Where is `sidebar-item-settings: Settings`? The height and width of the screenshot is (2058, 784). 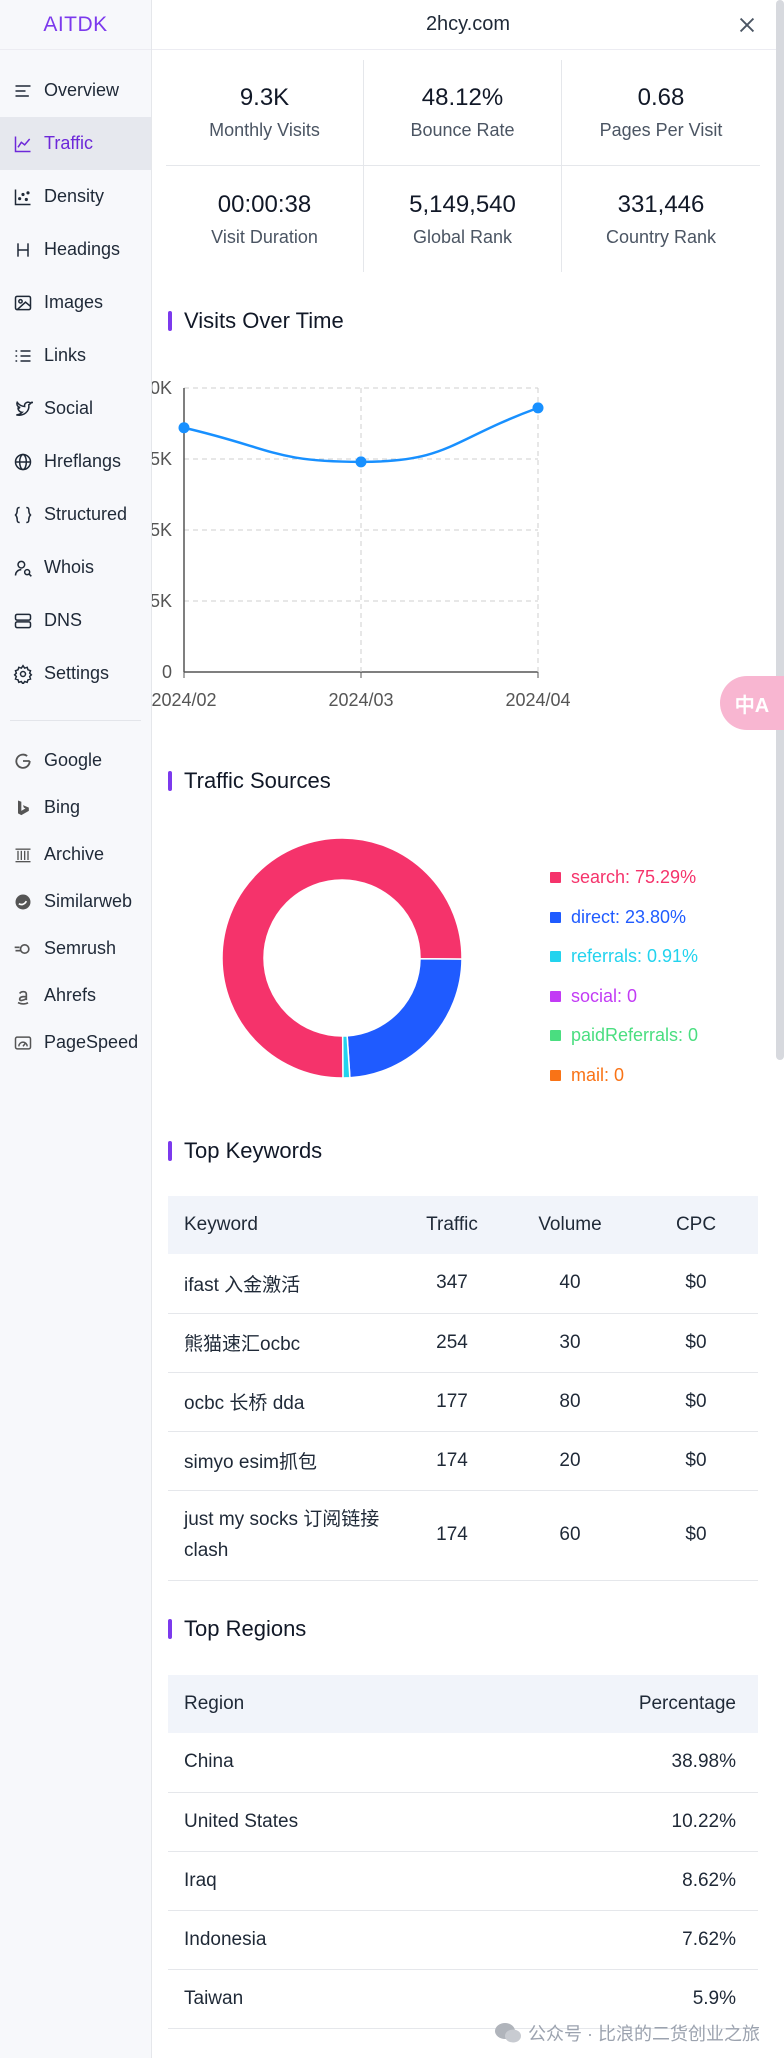 sidebar-item-settings: Settings is located at coordinates (75, 673).